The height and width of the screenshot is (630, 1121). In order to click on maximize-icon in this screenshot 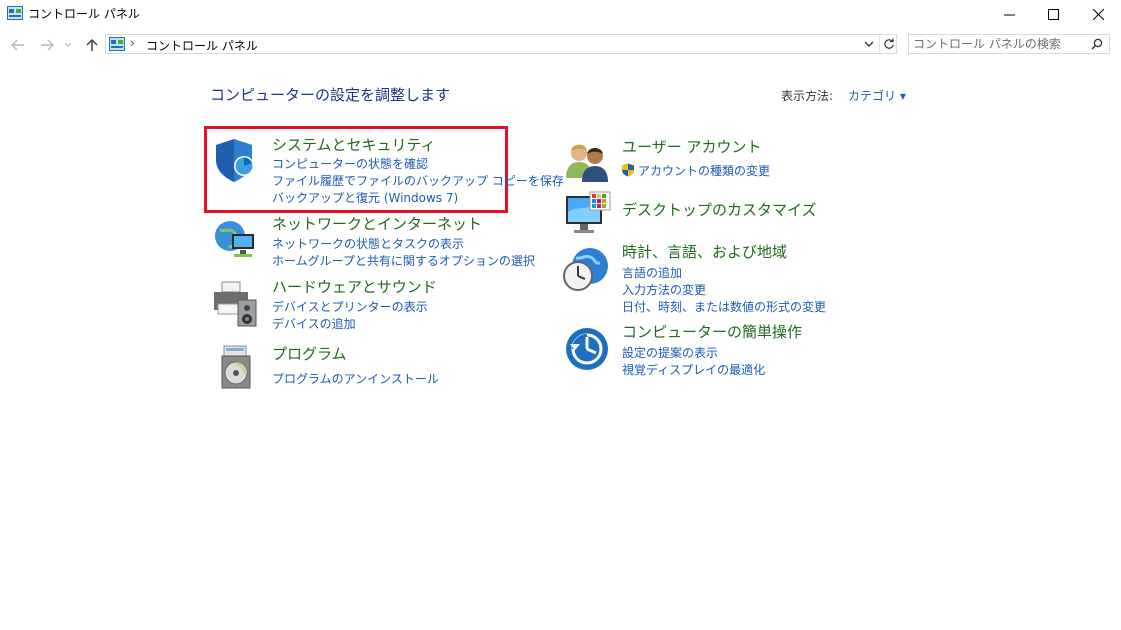, I will do `click(1053, 14)`.